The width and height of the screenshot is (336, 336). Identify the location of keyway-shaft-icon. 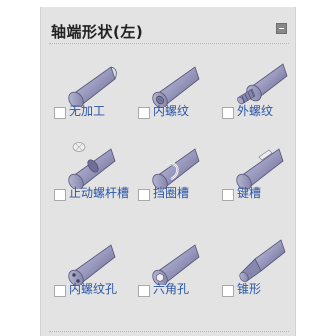
(260, 168).